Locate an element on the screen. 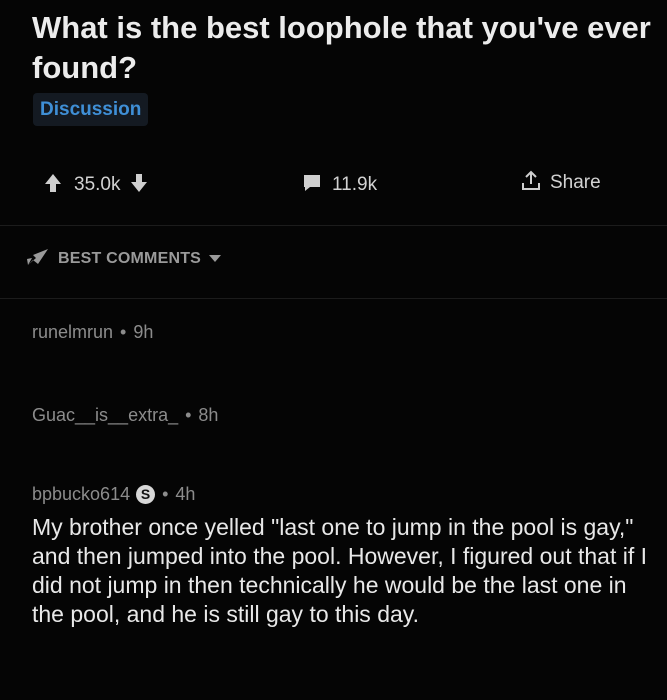 The image size is (667, 700). share-icon is located at coordinates (531, 183).